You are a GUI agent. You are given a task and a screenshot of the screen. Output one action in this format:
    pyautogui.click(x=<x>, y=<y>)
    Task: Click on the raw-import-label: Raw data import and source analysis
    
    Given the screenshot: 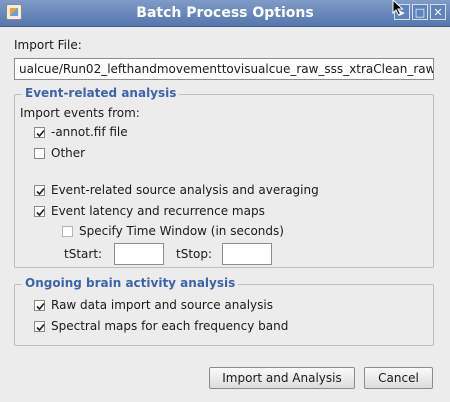 What is the action you would take?
    pyautogui.click(x=162, y=305)
    